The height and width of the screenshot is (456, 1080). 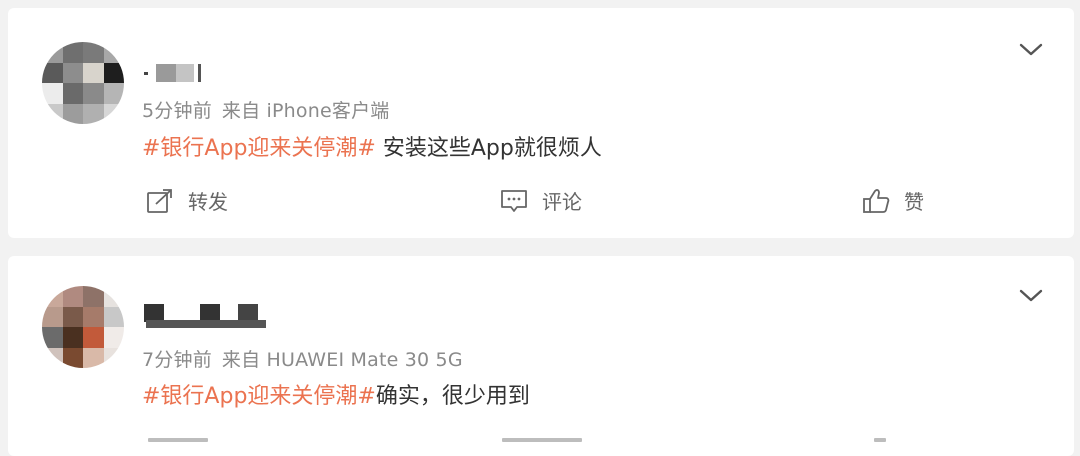 What do you see at coordinates (562, 202) in the screenshot?
I see `comment-label: 评论` at bounding box center [562, 202].